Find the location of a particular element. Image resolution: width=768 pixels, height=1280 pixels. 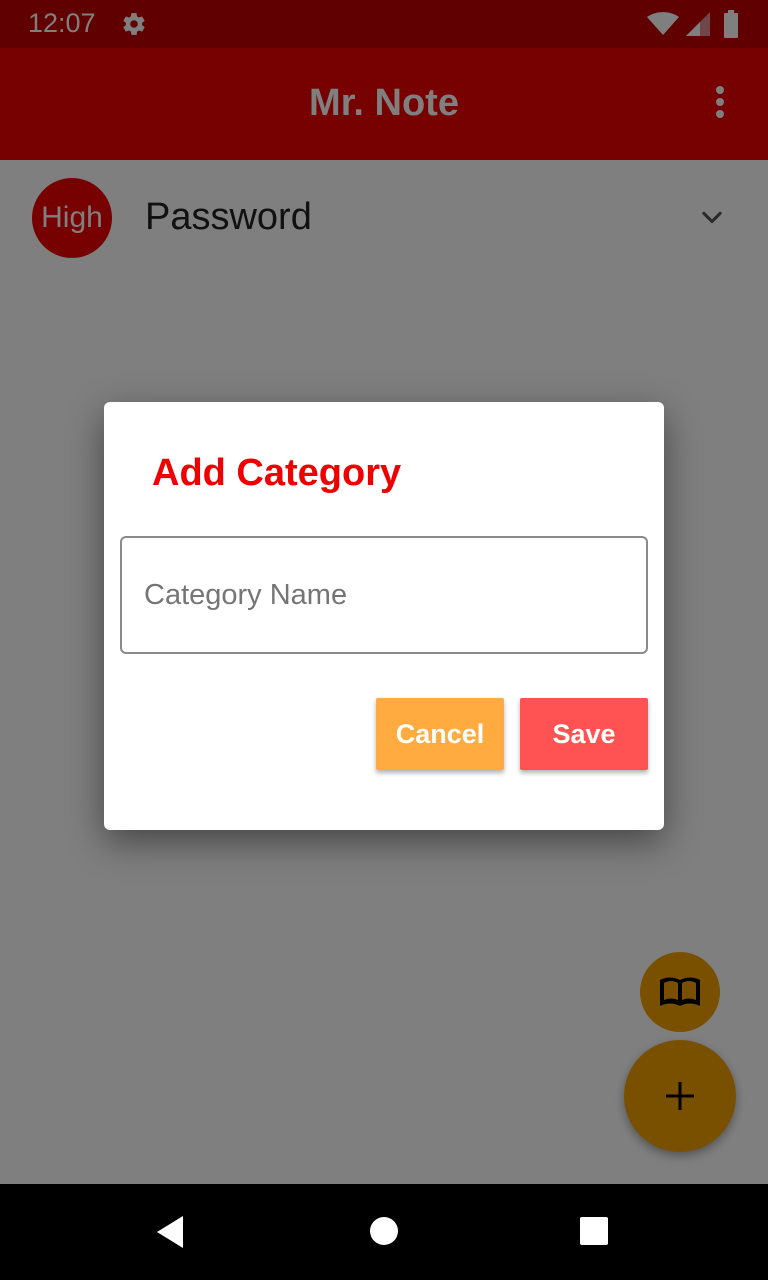

nav-bar is located at coordinates (384, 1232).